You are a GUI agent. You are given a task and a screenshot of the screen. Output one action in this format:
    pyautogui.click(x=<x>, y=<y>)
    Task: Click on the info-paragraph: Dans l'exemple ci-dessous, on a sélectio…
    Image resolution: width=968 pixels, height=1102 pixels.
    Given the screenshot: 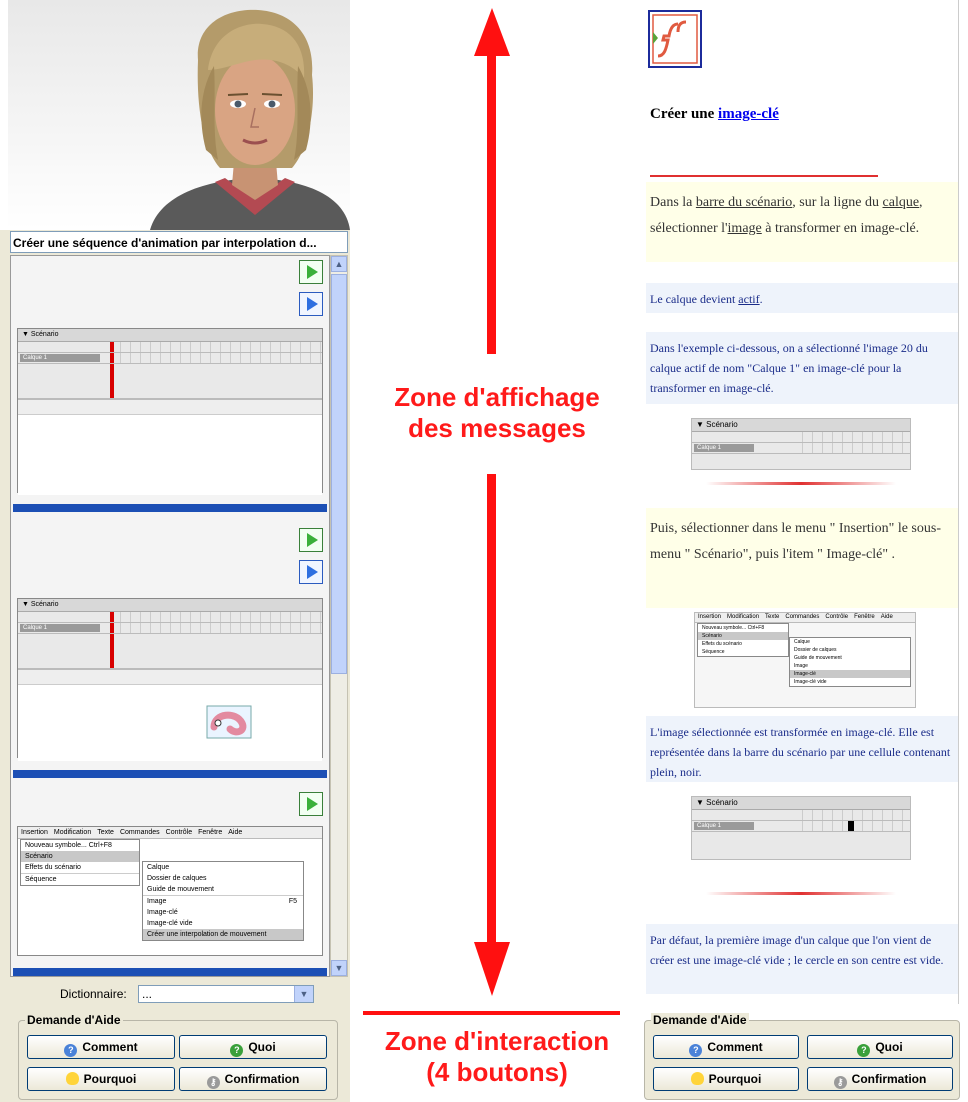 What is the action you would take?
    pyautogui.click(x=802, y=368)
    